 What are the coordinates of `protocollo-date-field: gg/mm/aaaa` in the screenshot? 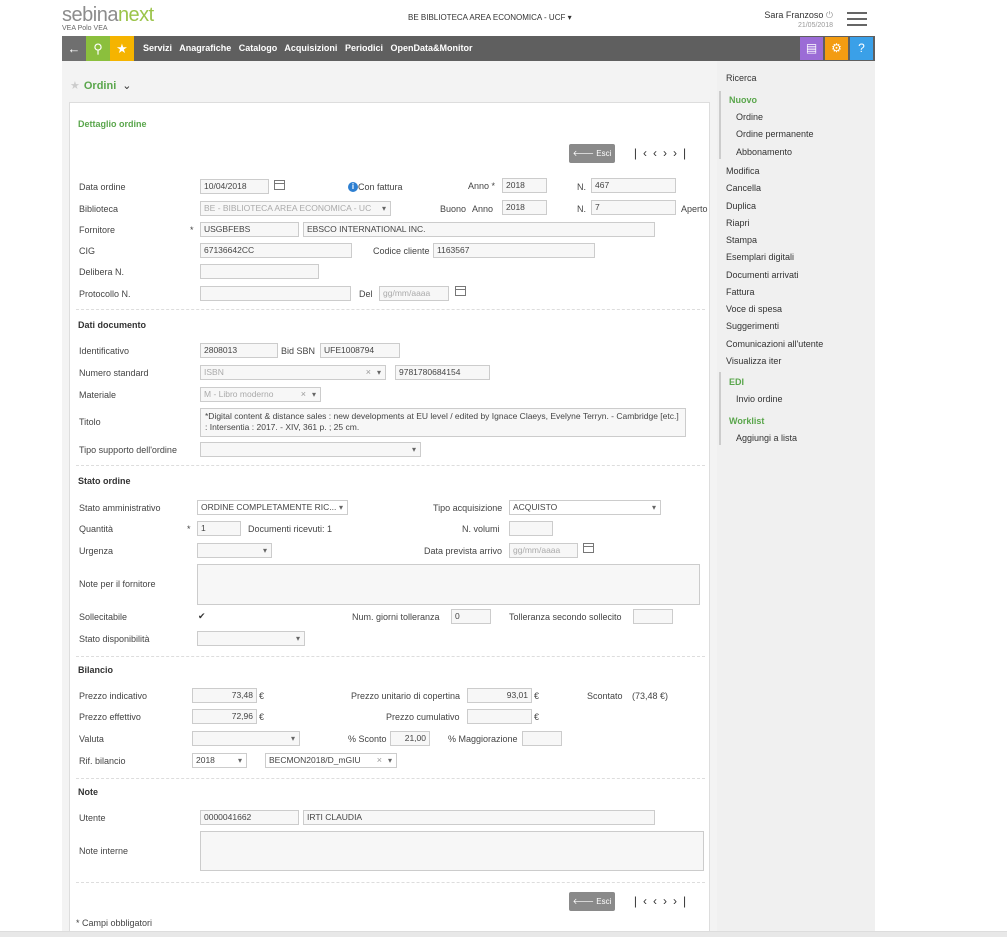 It's located at (414, 293).